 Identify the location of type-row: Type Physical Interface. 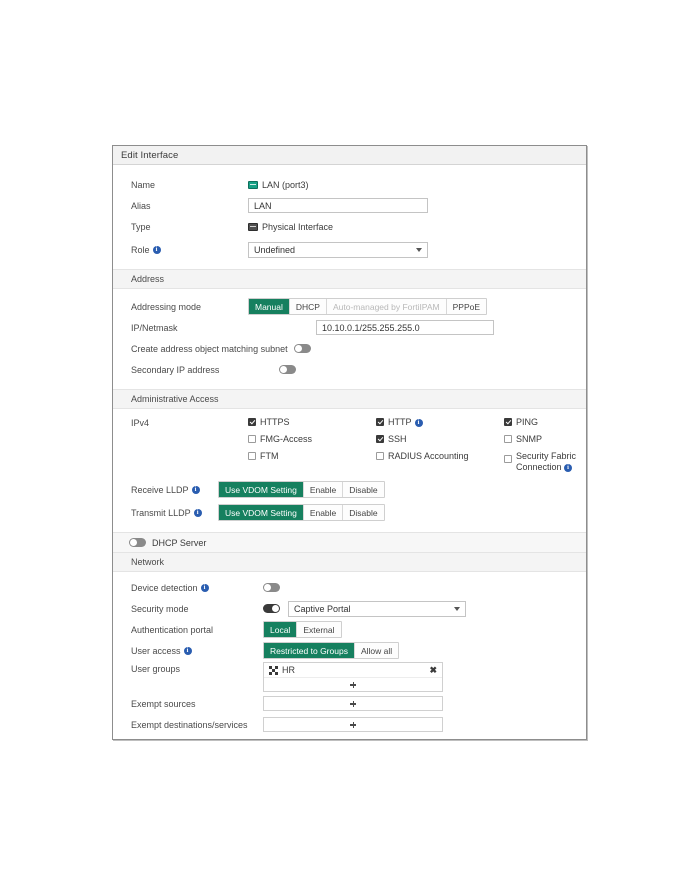
(349, 226).